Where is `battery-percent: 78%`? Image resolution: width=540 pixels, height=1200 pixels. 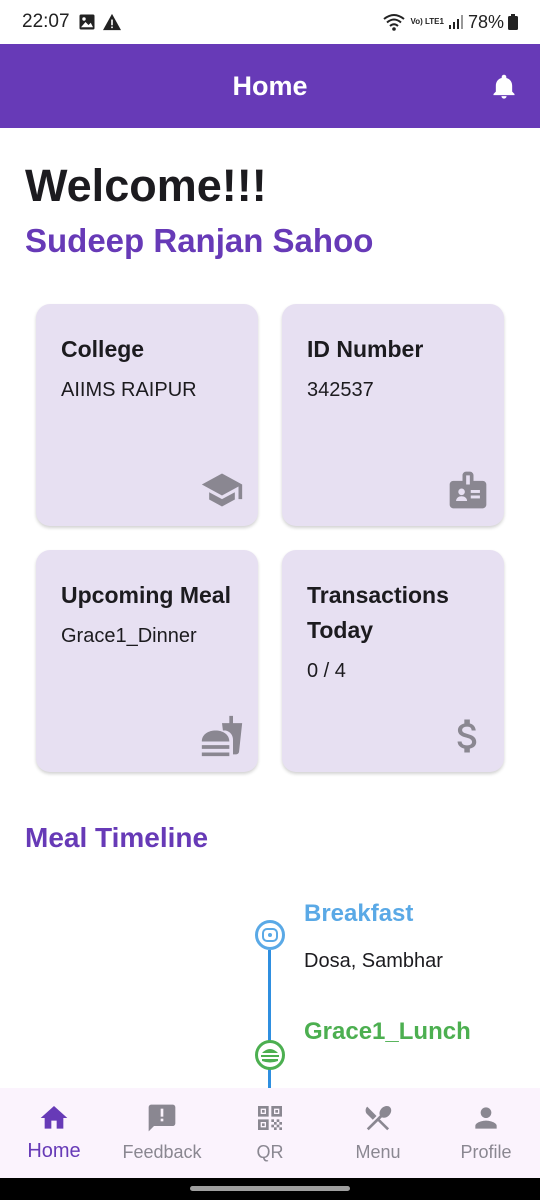 battery-percent: 78% is located at coordinates (485, 21).